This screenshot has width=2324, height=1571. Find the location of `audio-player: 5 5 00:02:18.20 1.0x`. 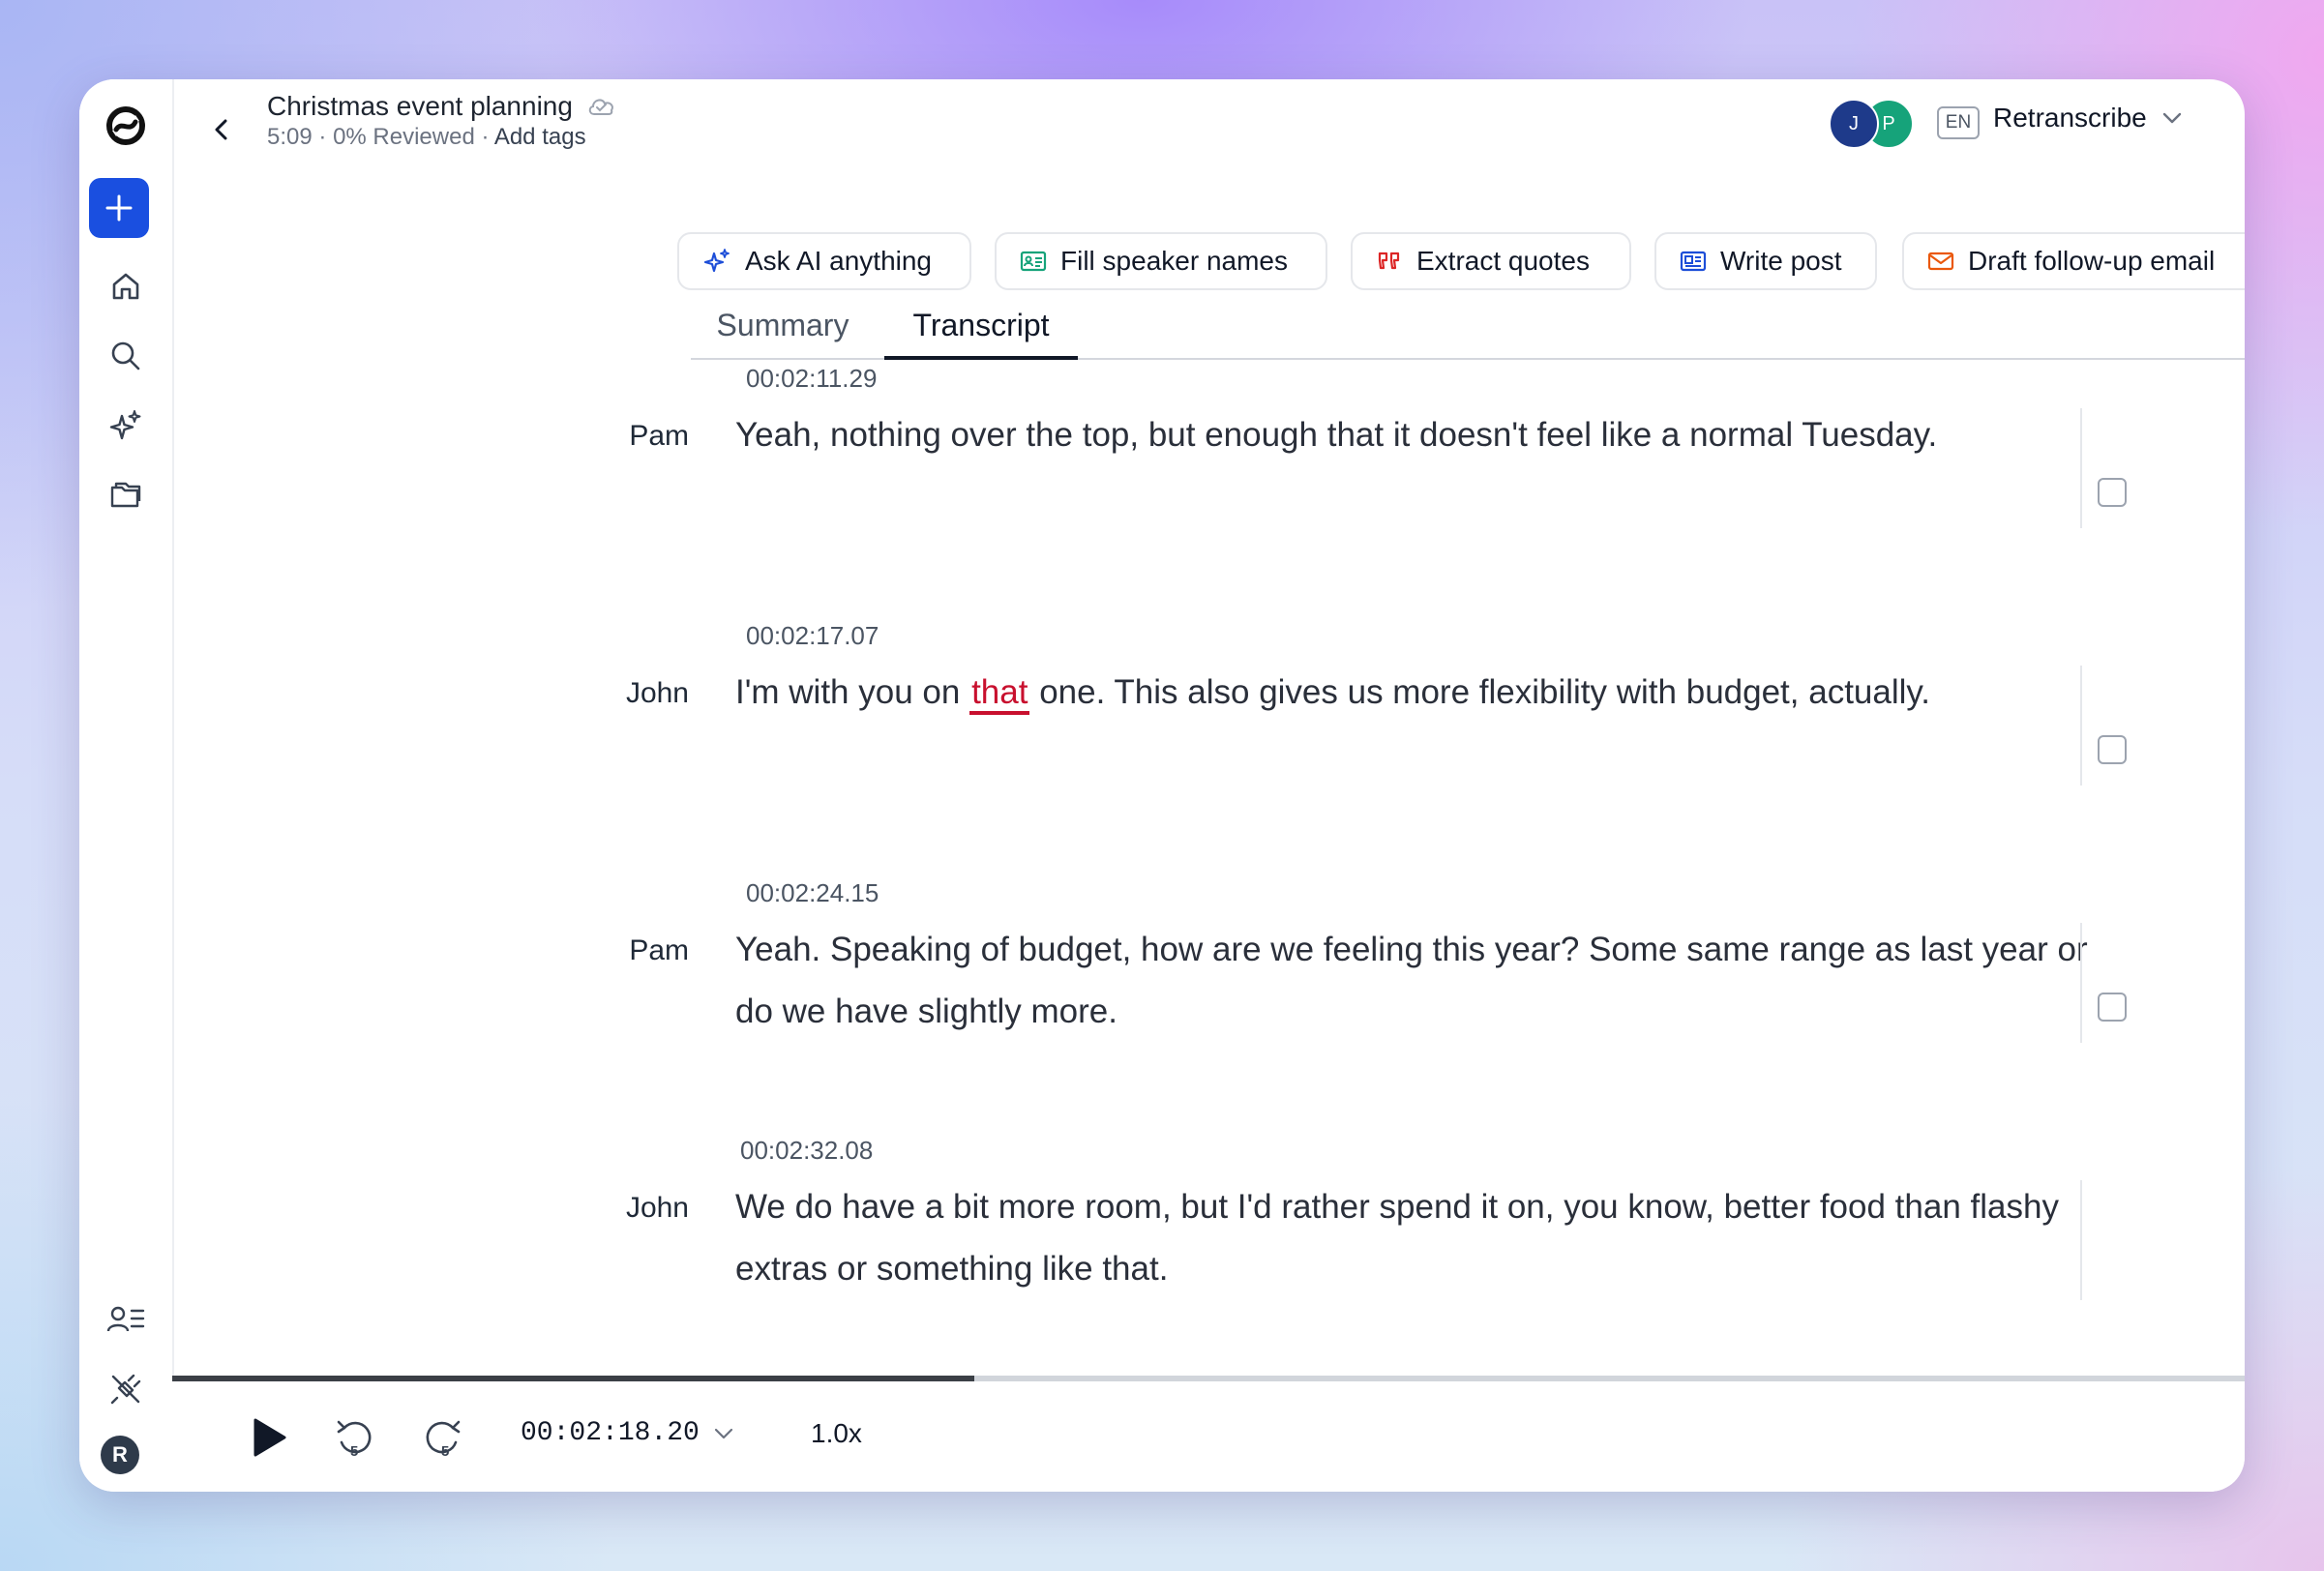

audio-player: 5 5 00:02:18.20 1.0x is located at coordinates (1209, 1436).